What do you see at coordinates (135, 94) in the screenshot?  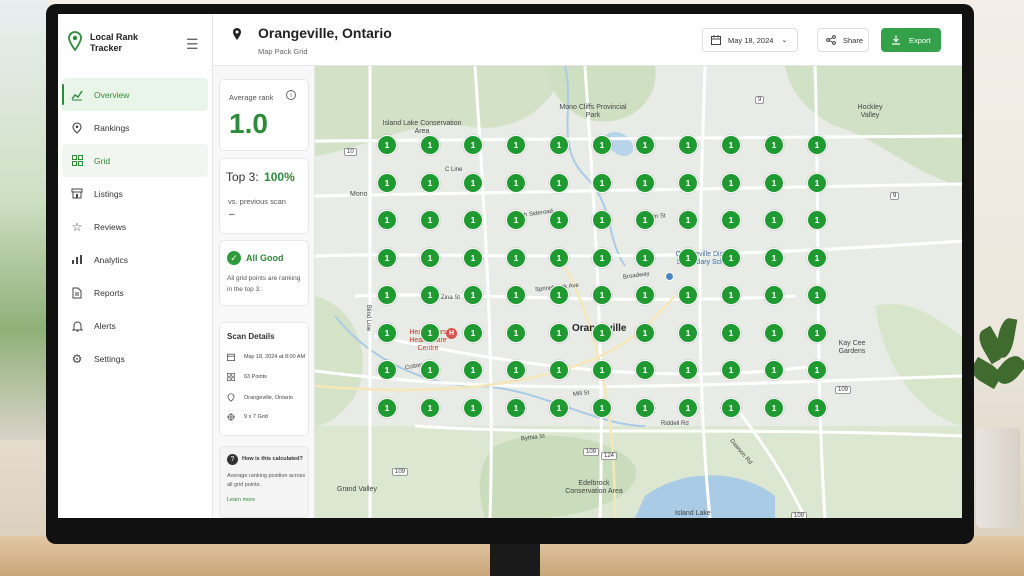 I see `sidebar-item-overview: Overview` at bounding box center [135, 94].